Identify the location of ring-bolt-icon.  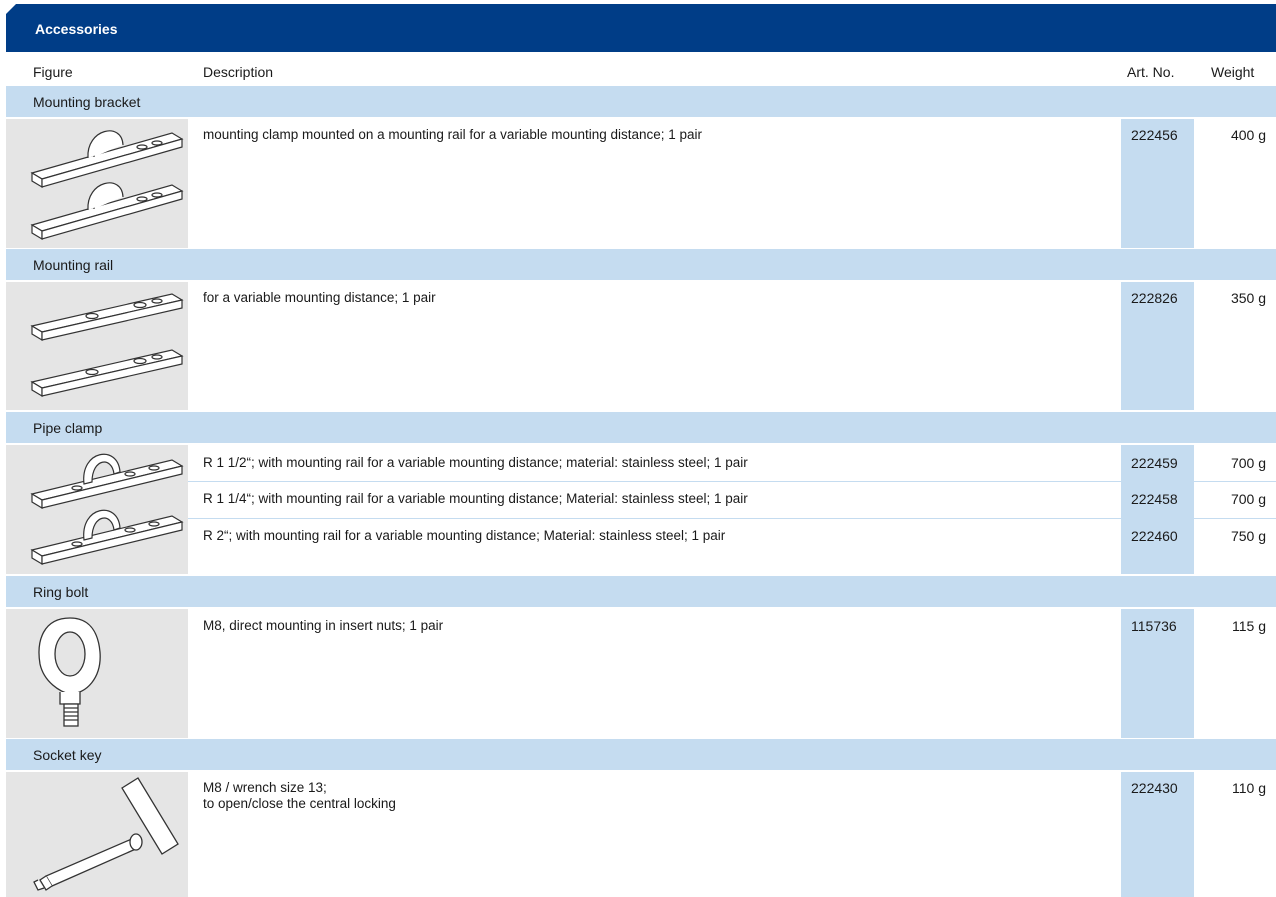
(69, 672).